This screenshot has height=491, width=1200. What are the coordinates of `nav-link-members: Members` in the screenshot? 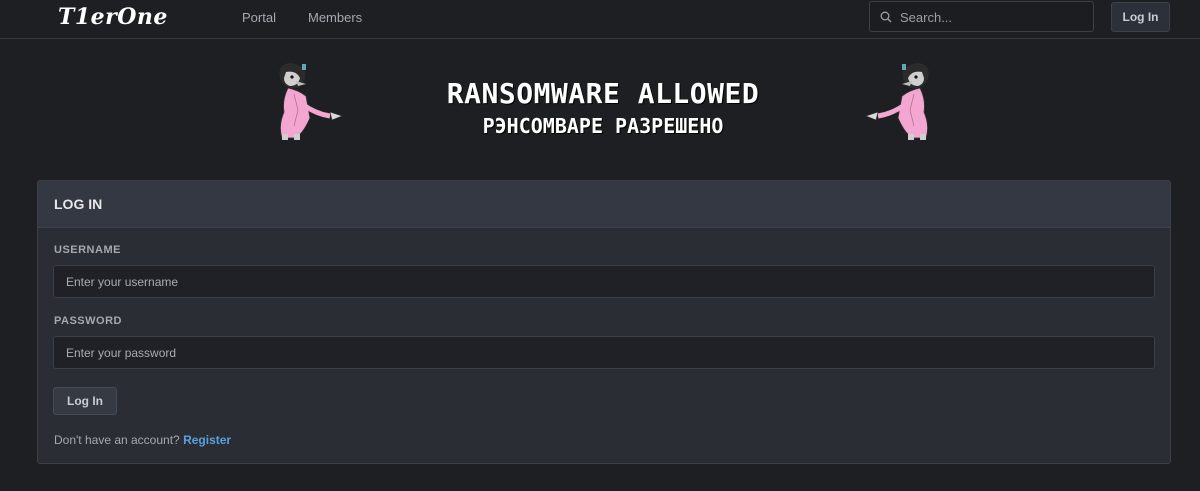 It's located at (335, 17).